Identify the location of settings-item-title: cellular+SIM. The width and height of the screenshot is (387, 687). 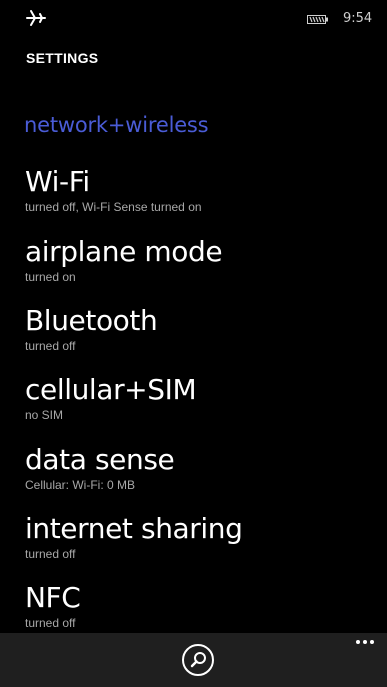
(111, 389).